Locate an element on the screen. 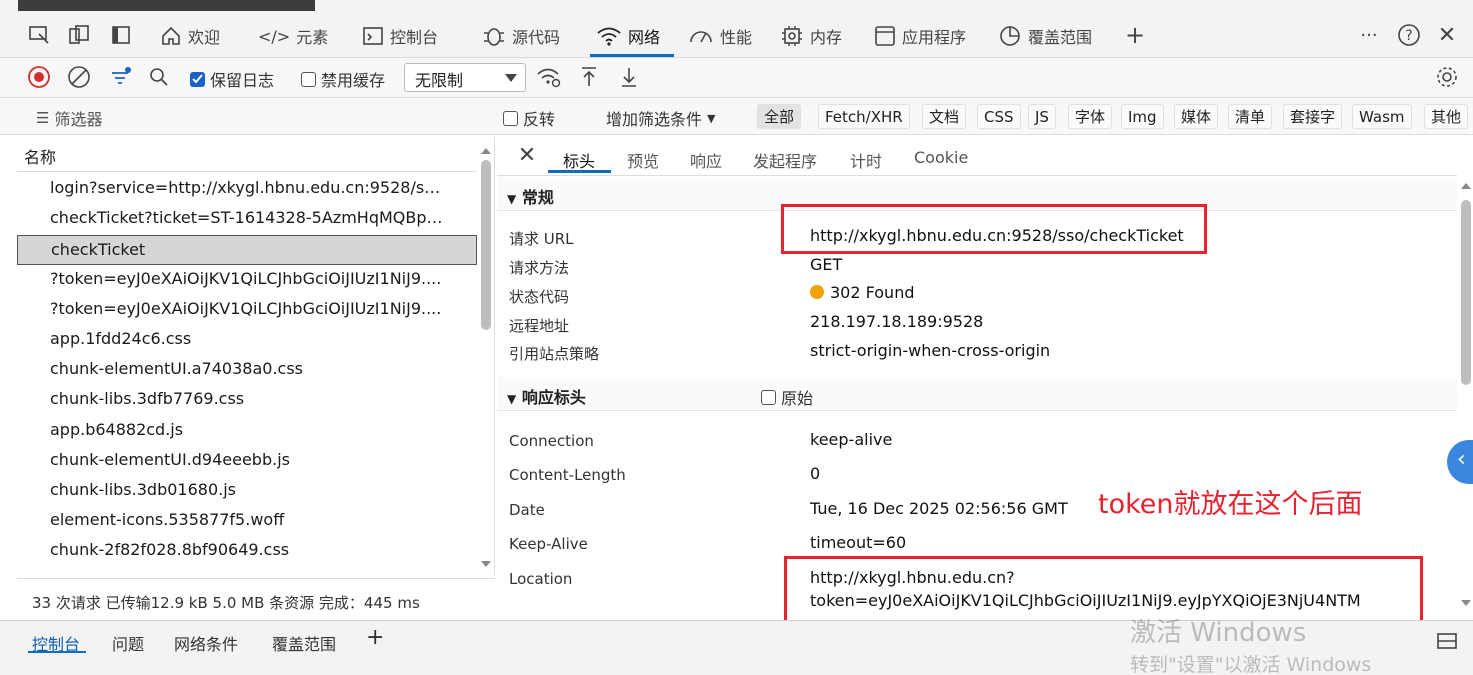 This screenshot has width=1473, height=675. tab-initiator: 发起程序 is located at coordinates (785, 160).